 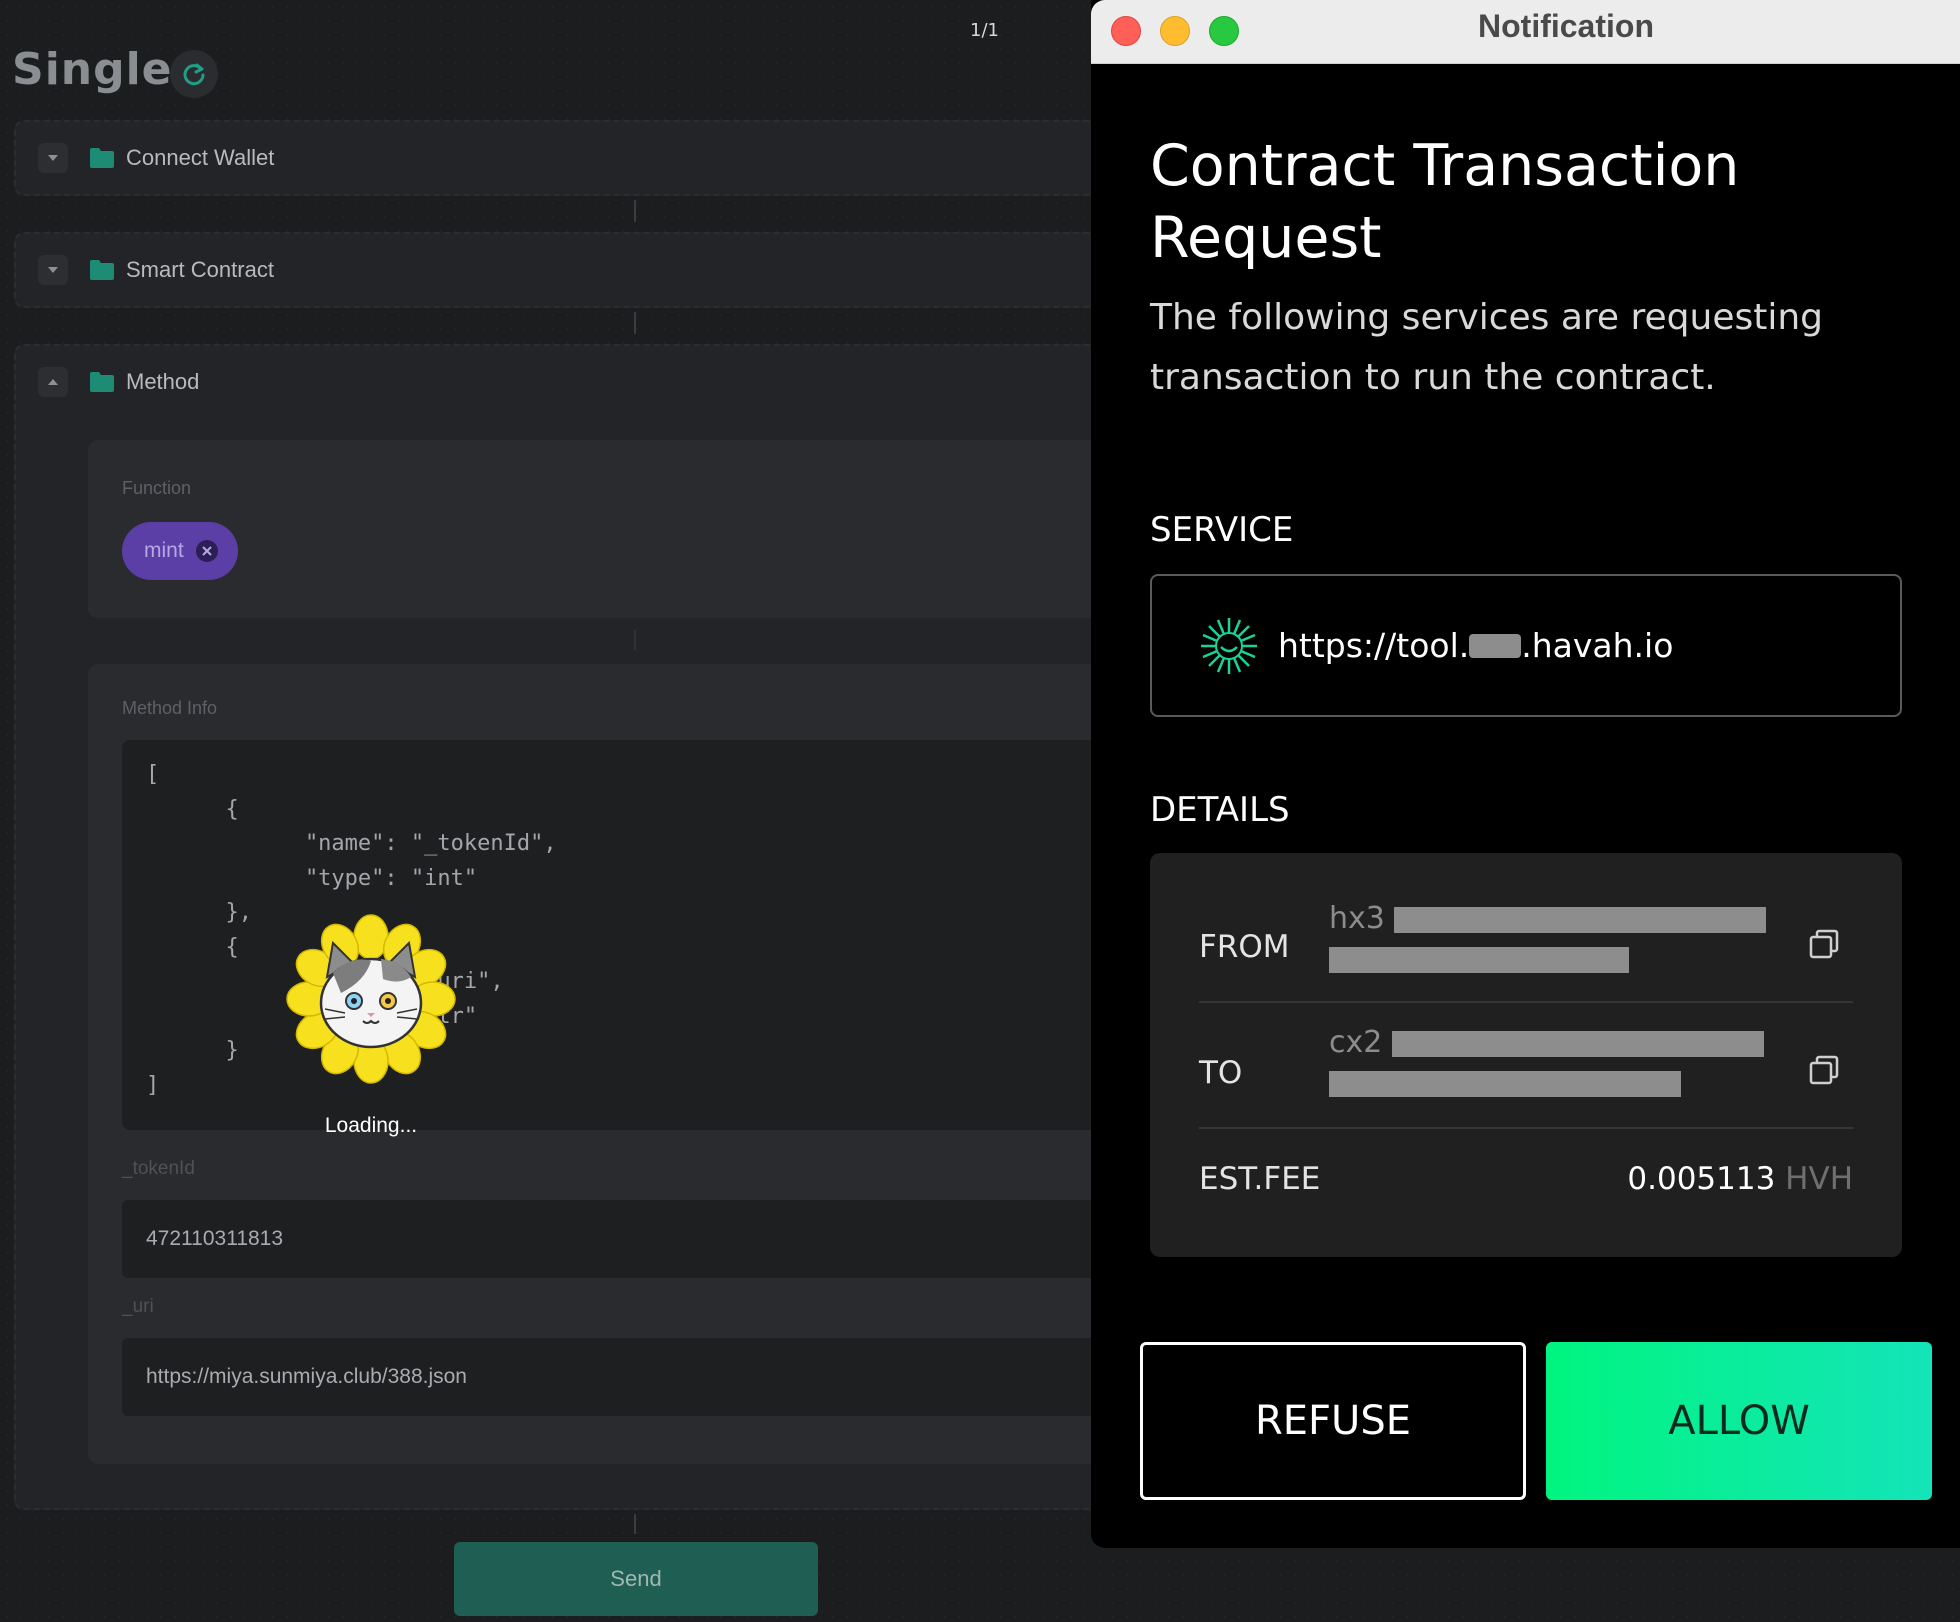 What do you see at coordinates (157, 488) in the screenshot?
I see `function-label: Function` at bounding box center [157, 488].